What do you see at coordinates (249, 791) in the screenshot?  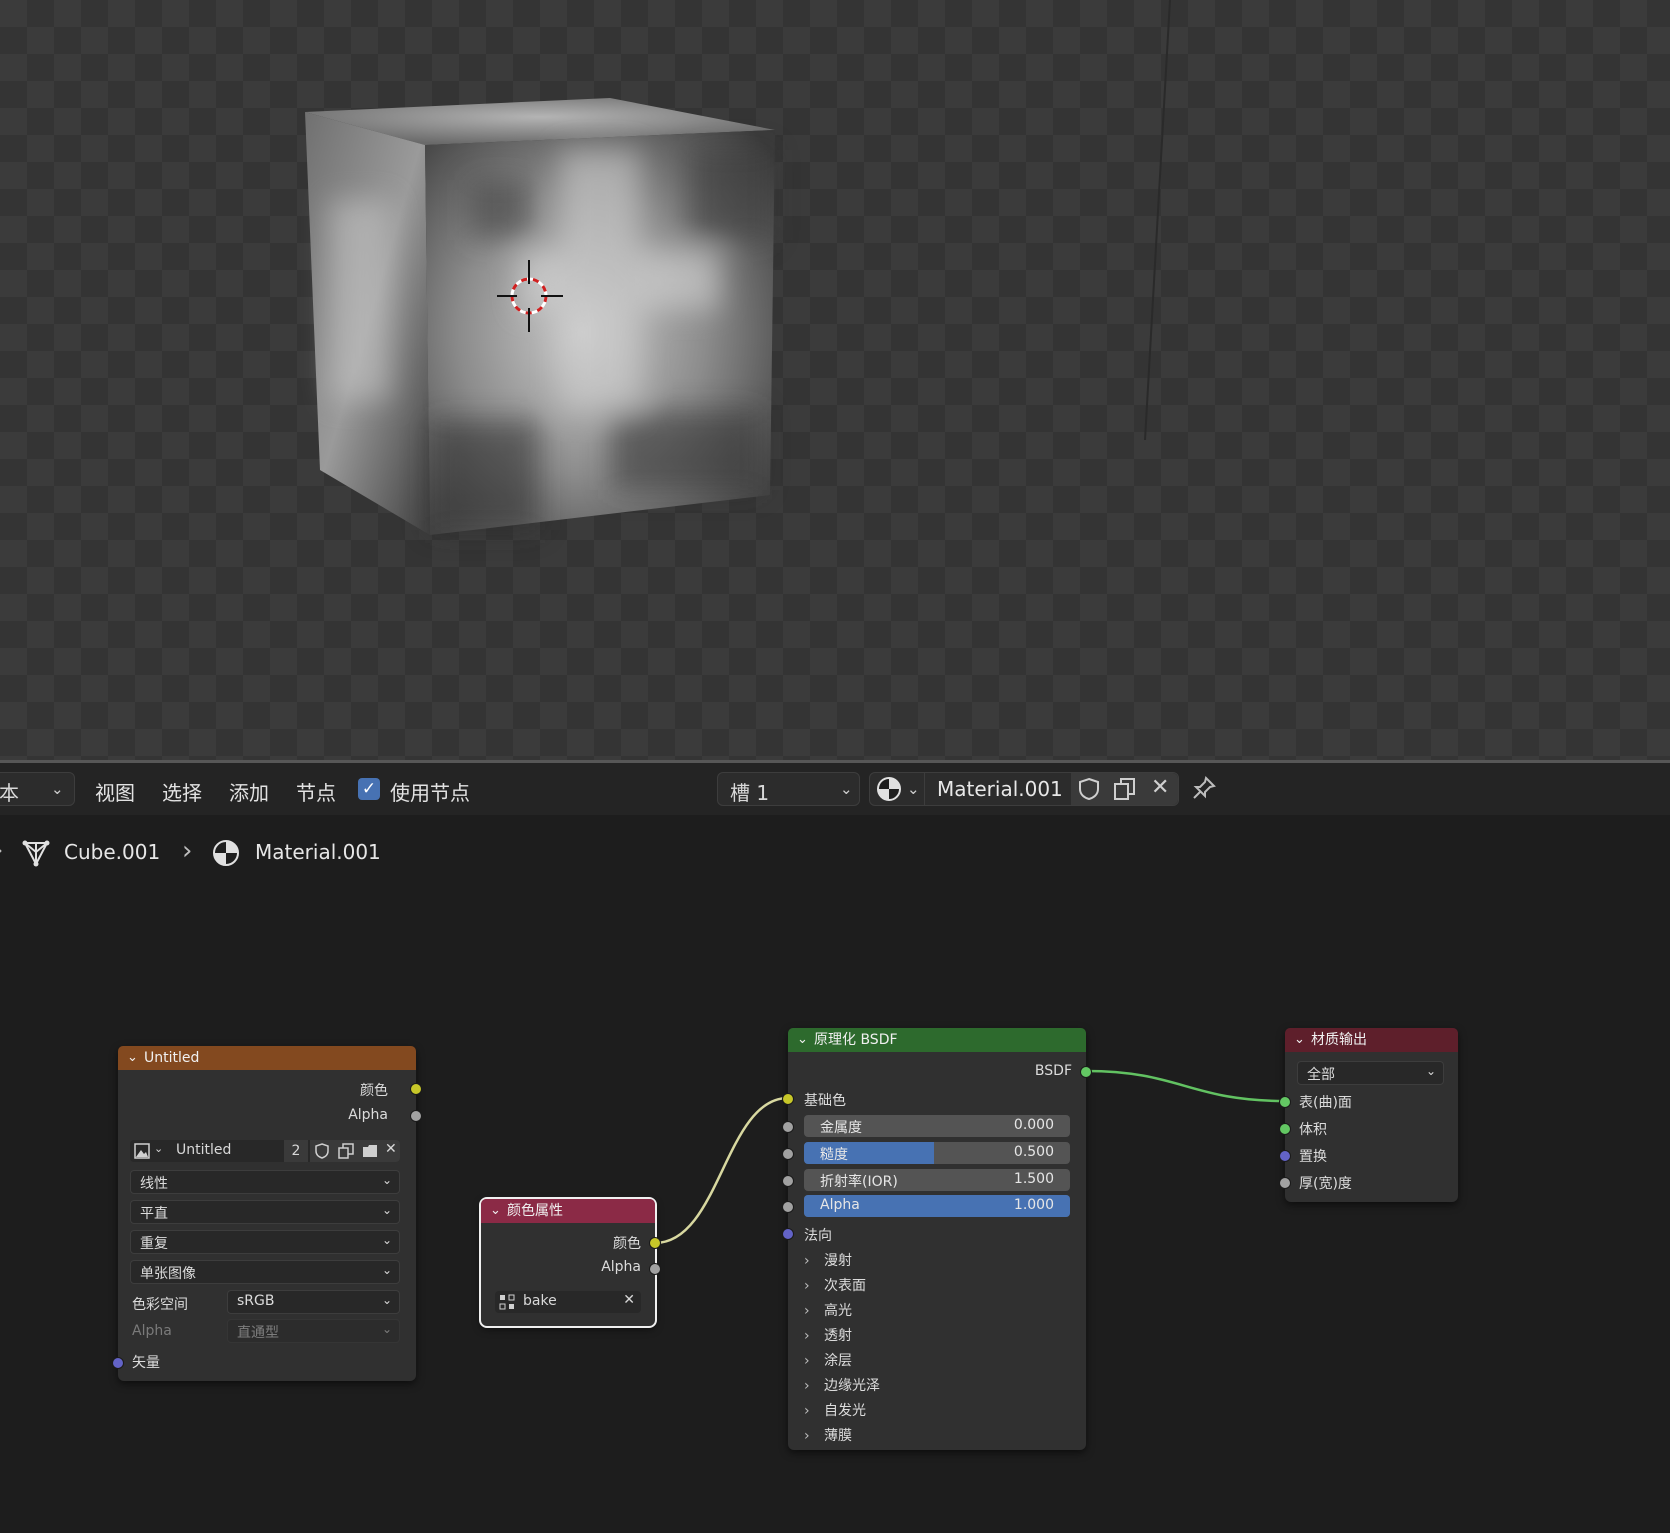 I see `menu-add: 添加` at bounding box center [249, 791].